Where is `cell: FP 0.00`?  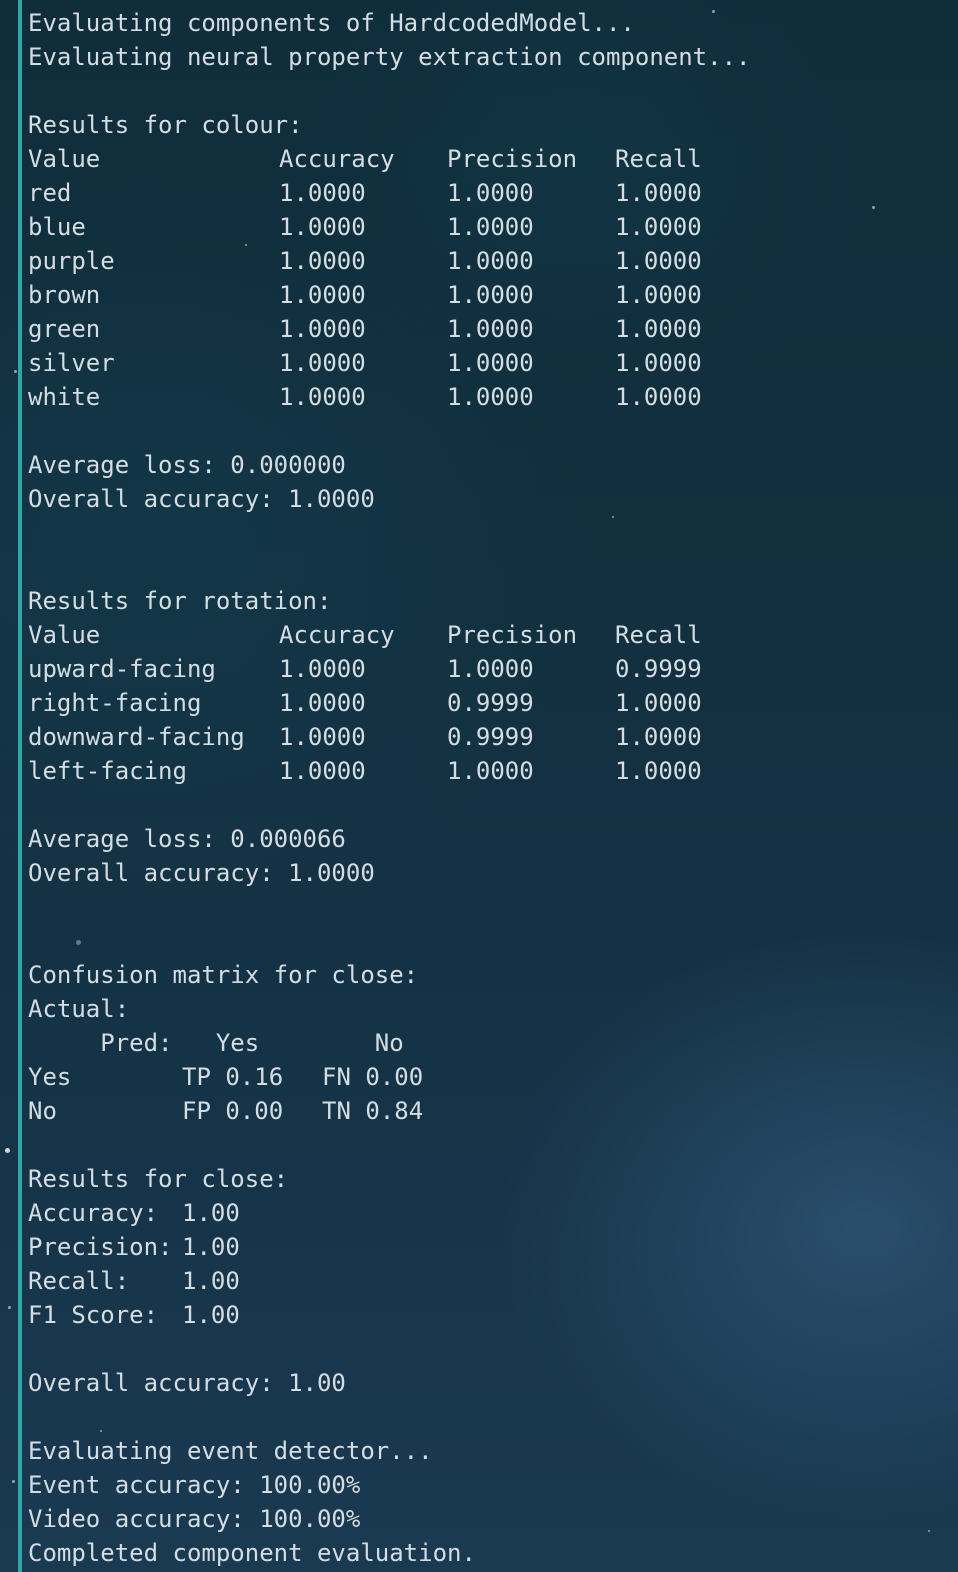 cell: FP 0.00 is located at coordinates (233, 1111).